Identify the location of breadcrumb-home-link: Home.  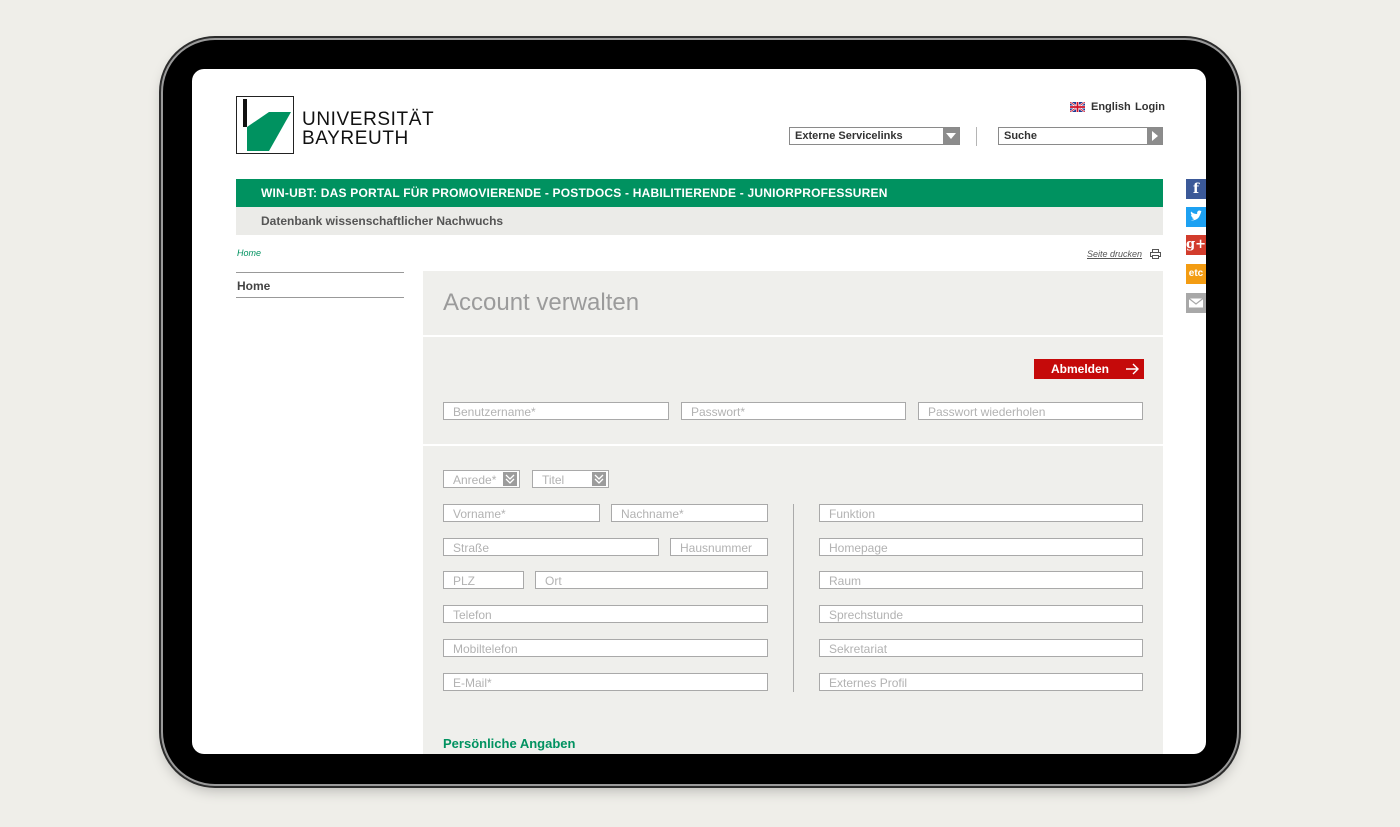
(249, 253).